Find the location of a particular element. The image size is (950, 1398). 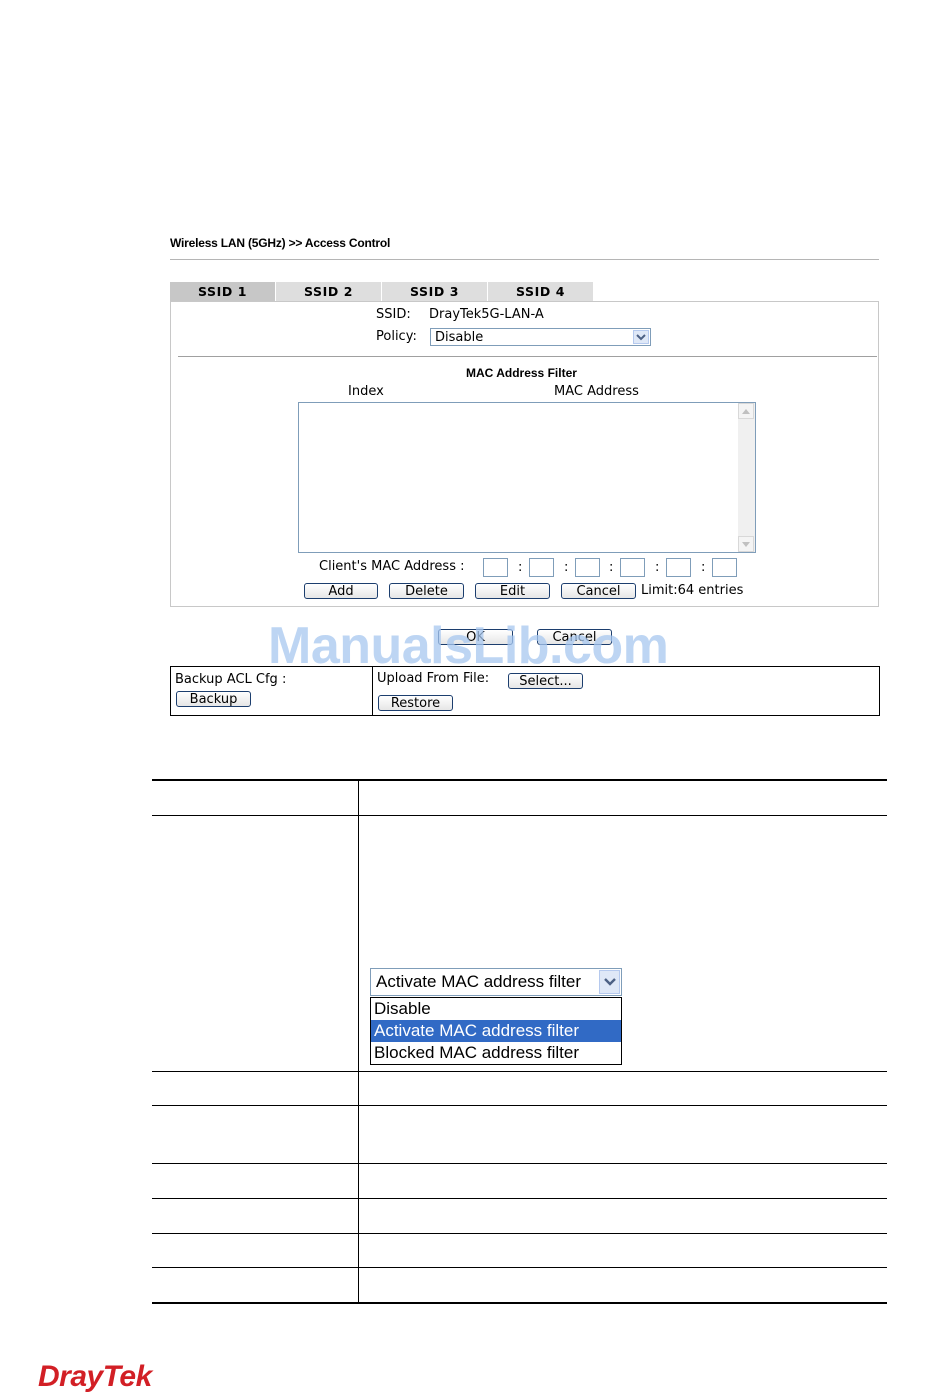

breadcrumb-divider is located at coordinates (524, 259).